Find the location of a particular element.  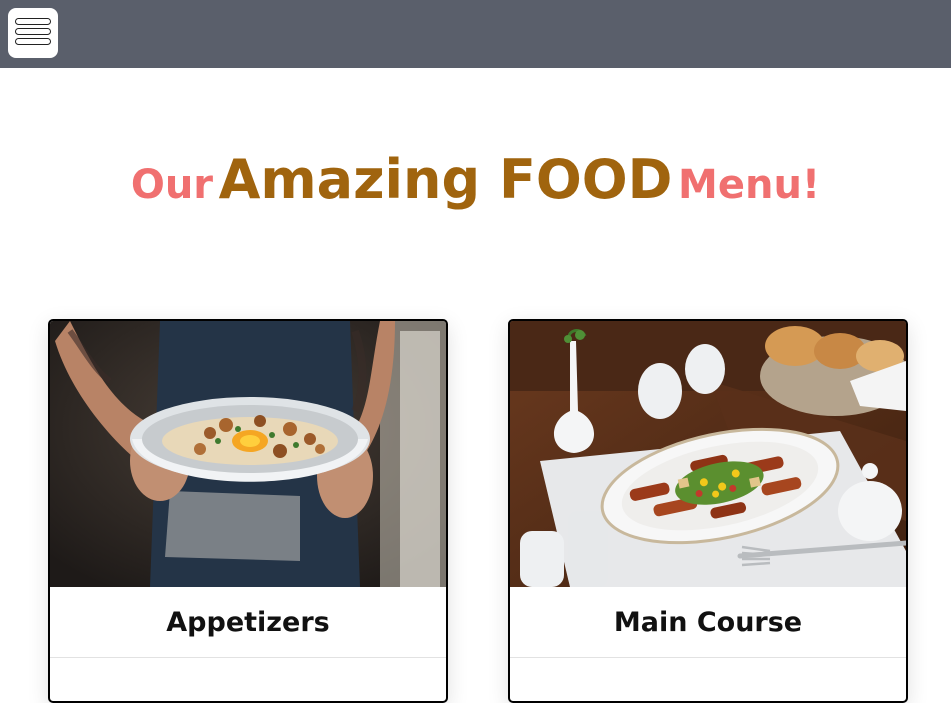

hamburger-menu-button is located at coordinates (33, 33).